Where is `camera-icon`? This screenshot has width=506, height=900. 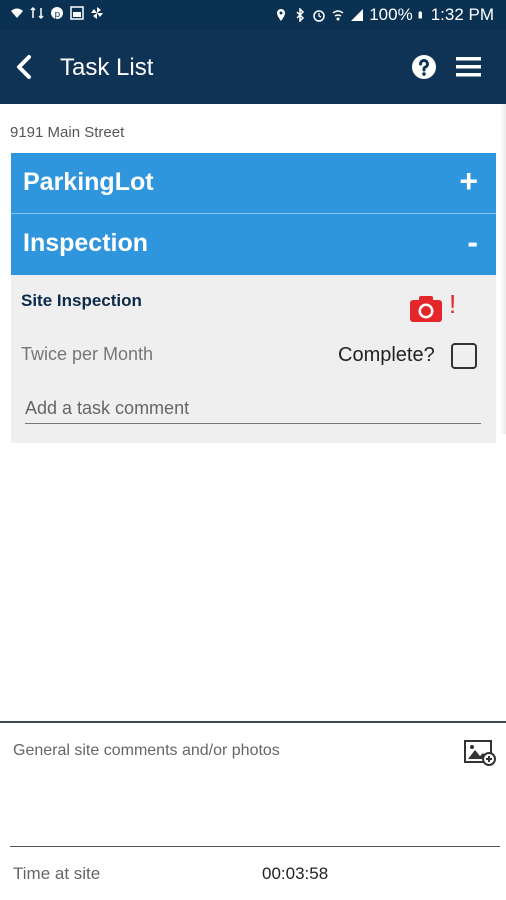
camera-icon is located at coordinates (426, 308).